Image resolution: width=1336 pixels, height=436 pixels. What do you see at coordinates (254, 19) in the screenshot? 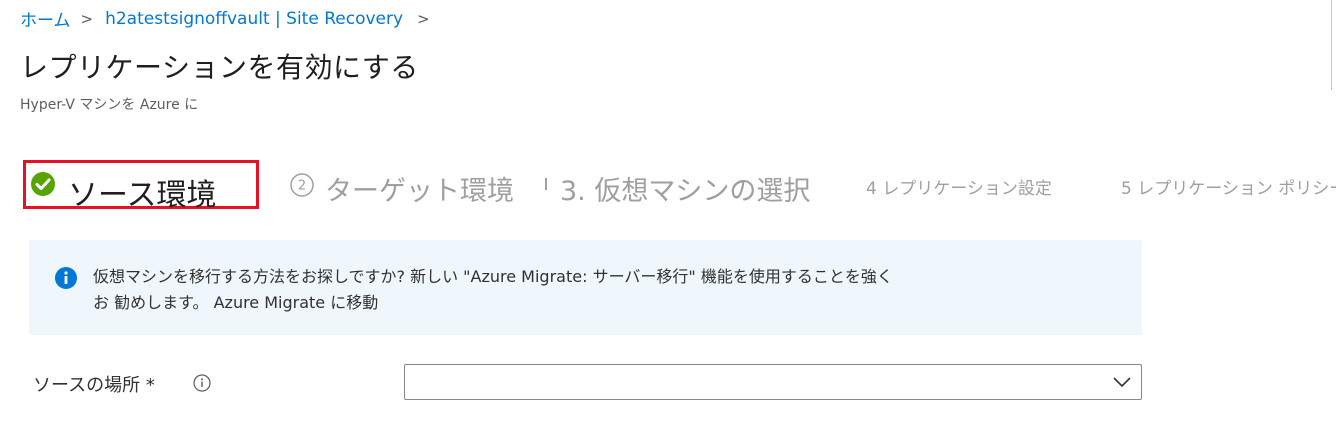
I see `breadcrumb-vault: h2atestsignoffvault | Site Recovery` at bounding box center [254, 19].